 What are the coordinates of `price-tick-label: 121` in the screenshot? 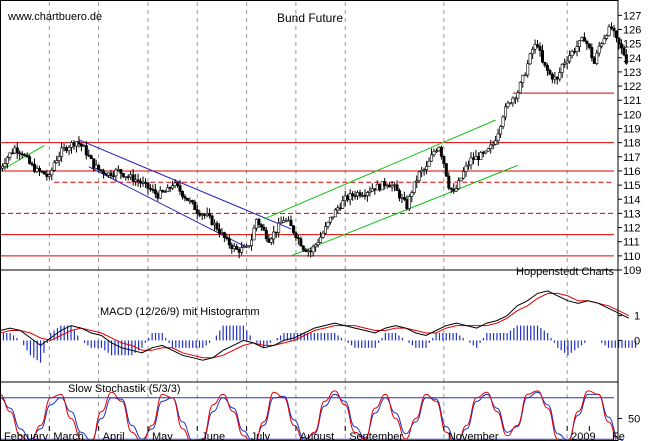 It's located at (632, 101).